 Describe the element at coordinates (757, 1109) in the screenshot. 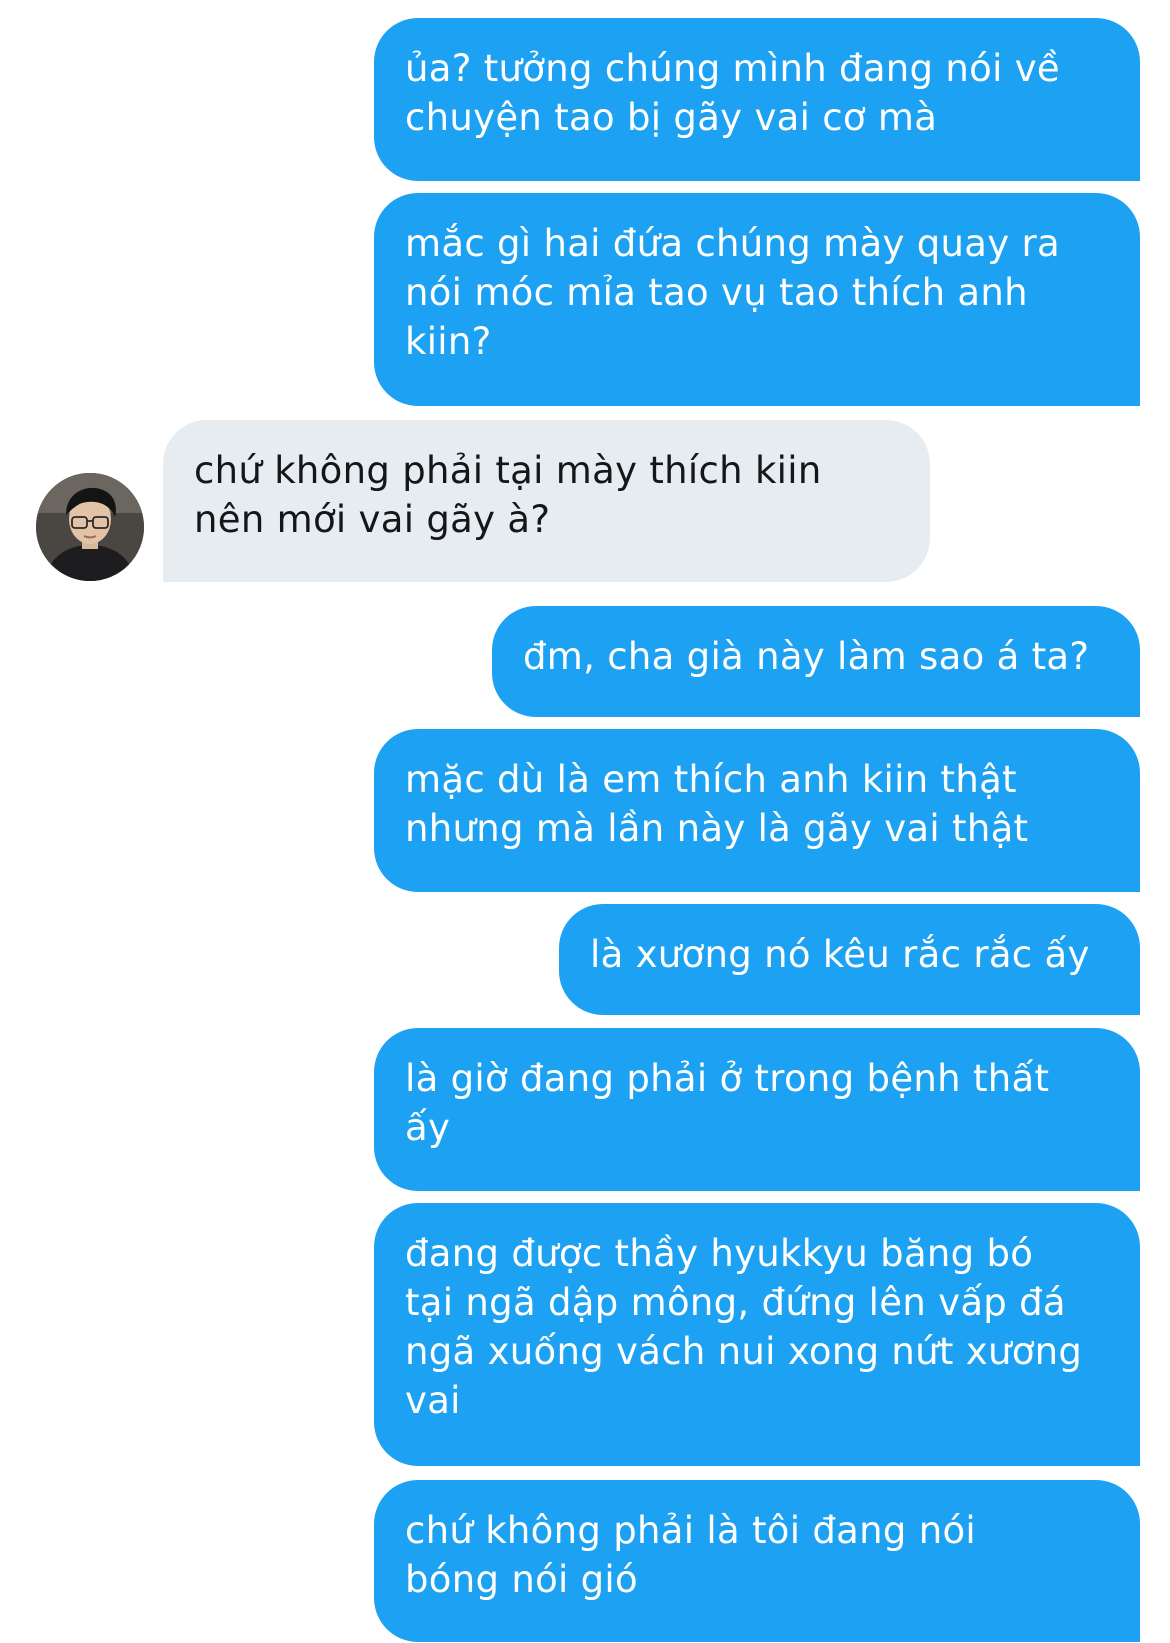

I see `message-bubble-outgoing: là giờ đang phải ở trong bệnh thất ấy` at that location.